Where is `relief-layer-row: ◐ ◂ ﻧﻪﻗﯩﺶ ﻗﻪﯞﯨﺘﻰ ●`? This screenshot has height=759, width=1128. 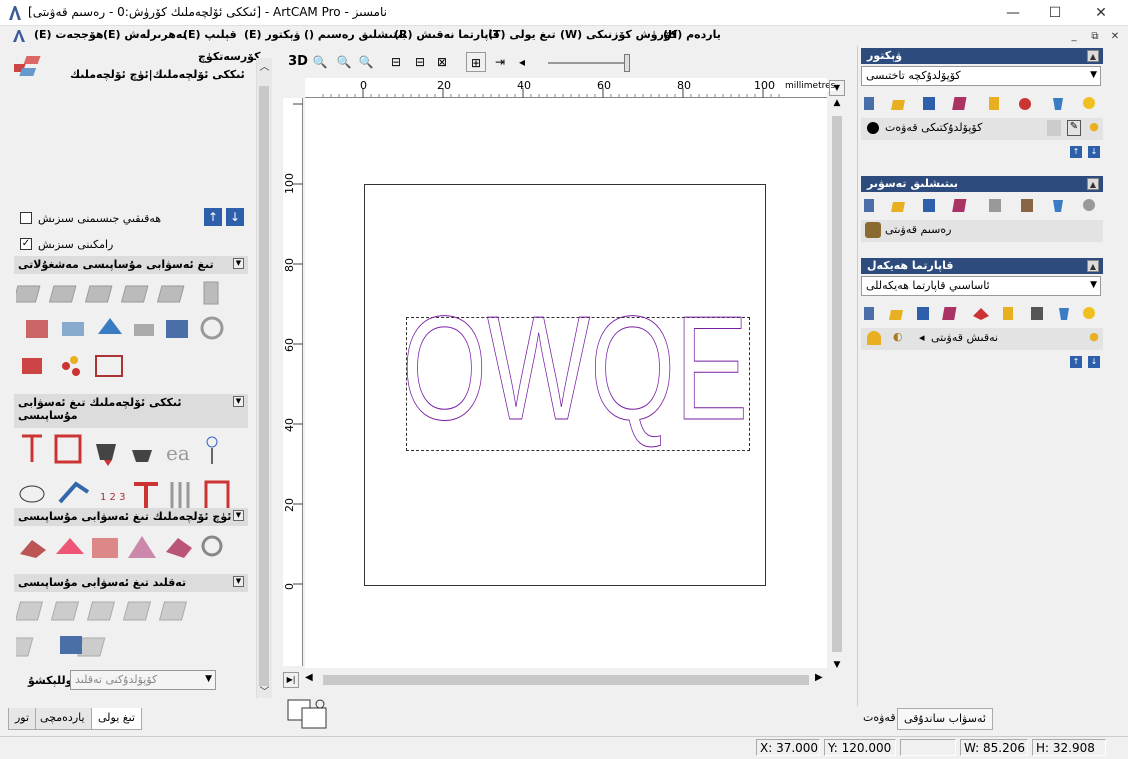
relief-layer-row: ◐ ◂ ﻧﻪﻗﯩﺶ ﻗﻪﯞﯨﺘﻰ ● is located at coordinates (982, 339).